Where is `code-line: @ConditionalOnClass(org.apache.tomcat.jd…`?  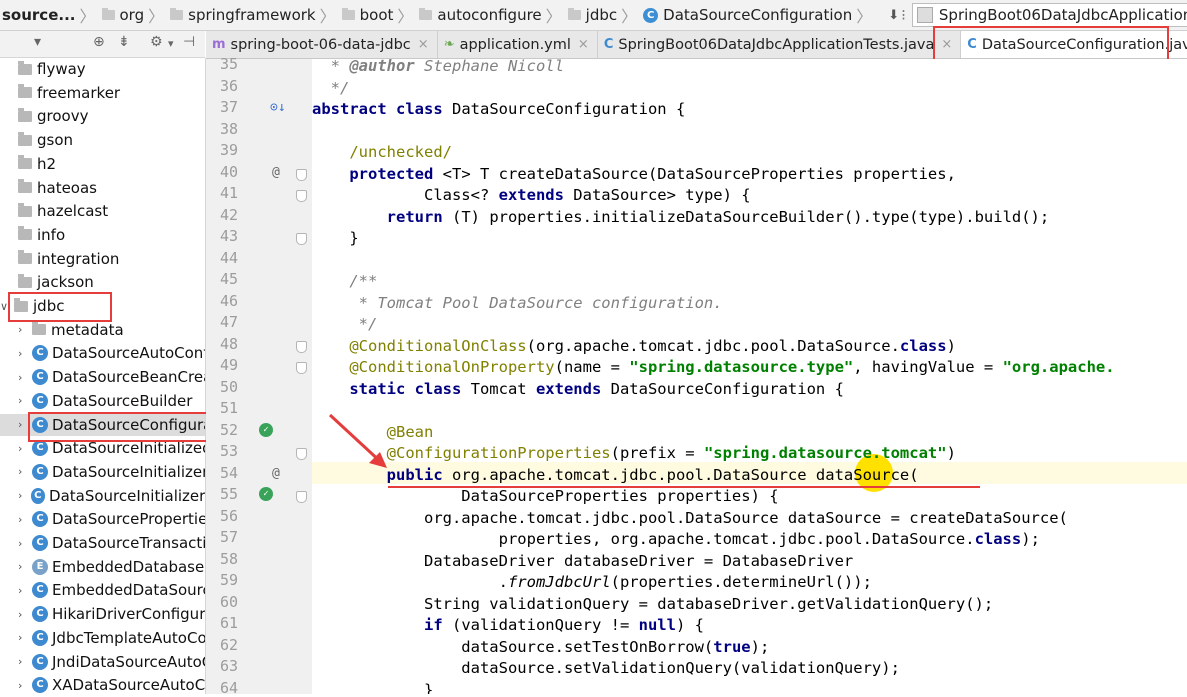
code-line: @ConditionalOnClass(org.apache.tomcat.jd… is located at coordinates (634, 346).